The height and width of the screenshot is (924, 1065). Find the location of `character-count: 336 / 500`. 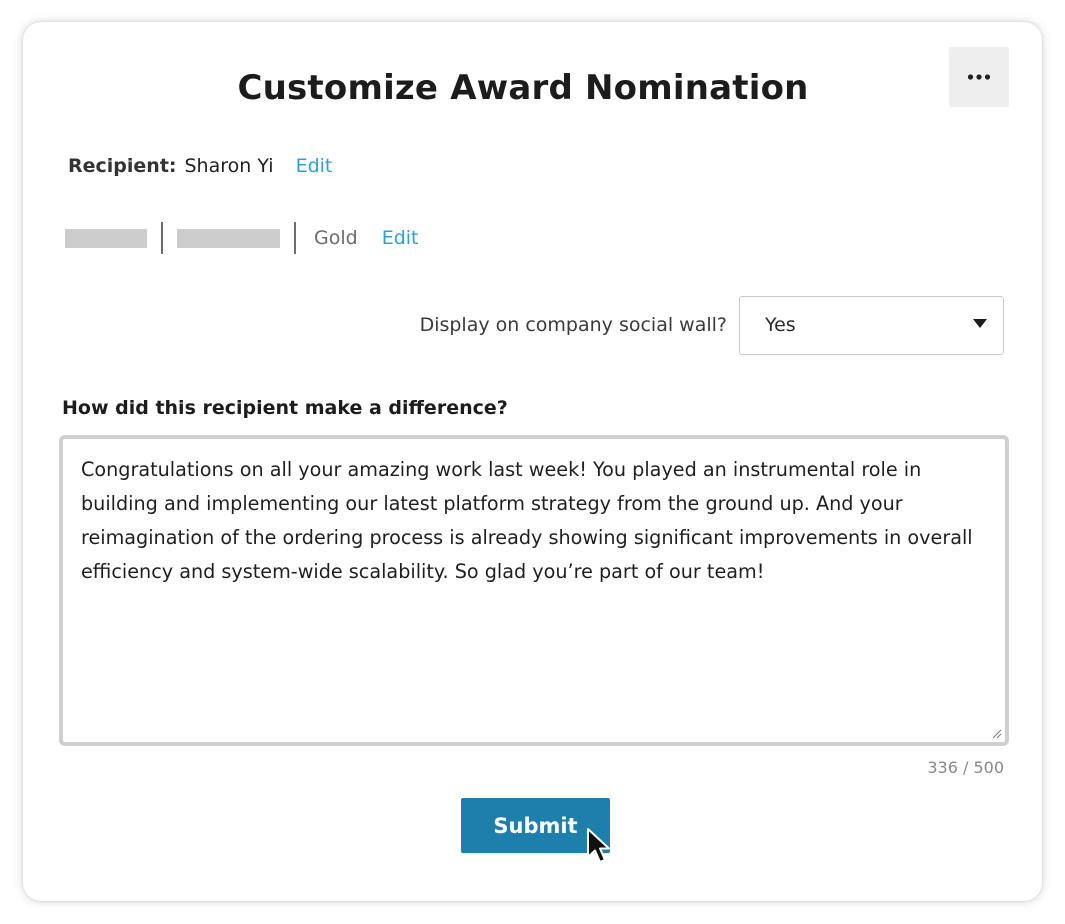

character-count: 336 / 500 is located at coordinates (965, 767).